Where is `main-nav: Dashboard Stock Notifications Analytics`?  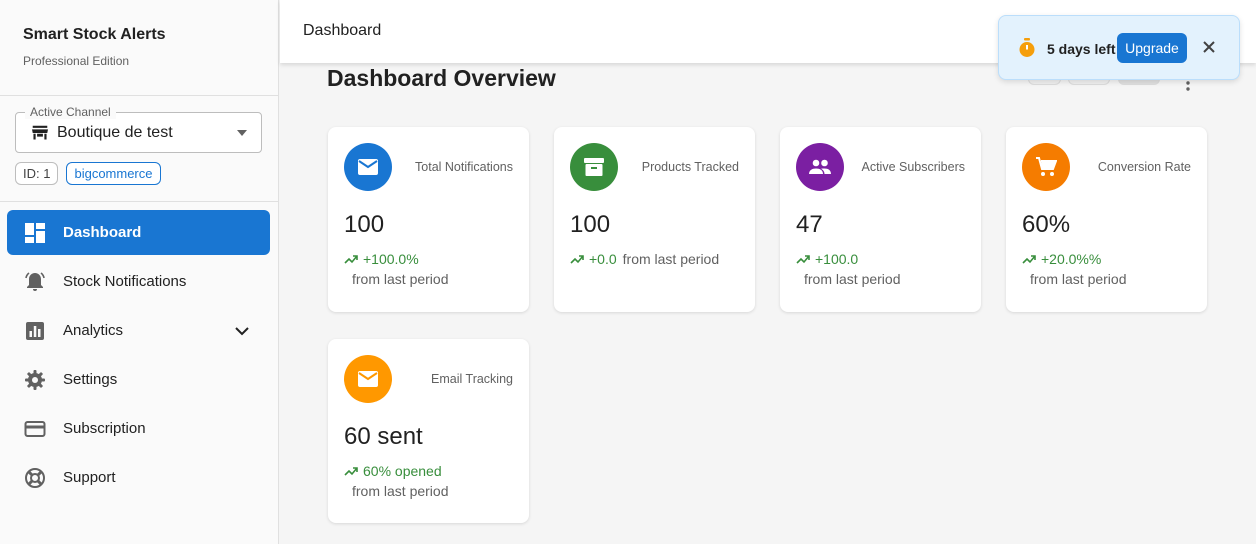 main-nav: Dashboard Stock Notifications Analytics is located at coordinates (138, 357).